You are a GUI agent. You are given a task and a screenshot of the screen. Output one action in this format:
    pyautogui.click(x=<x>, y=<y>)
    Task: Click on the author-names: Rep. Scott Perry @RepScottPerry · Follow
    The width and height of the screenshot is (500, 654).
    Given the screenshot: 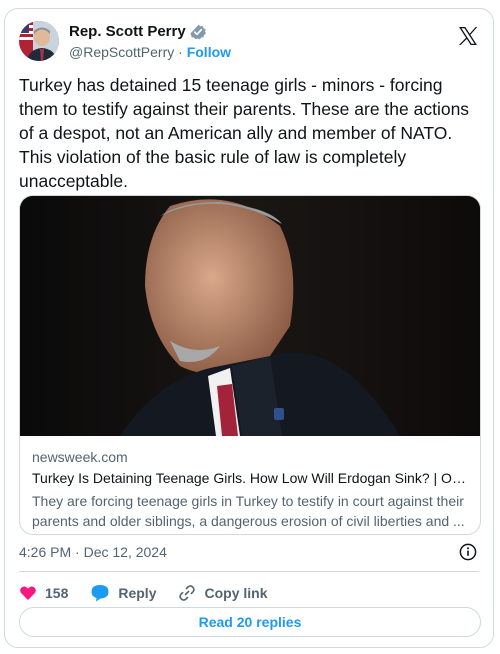 What is the action you would take?
    pyautogui.click(x=150, y=42)
    